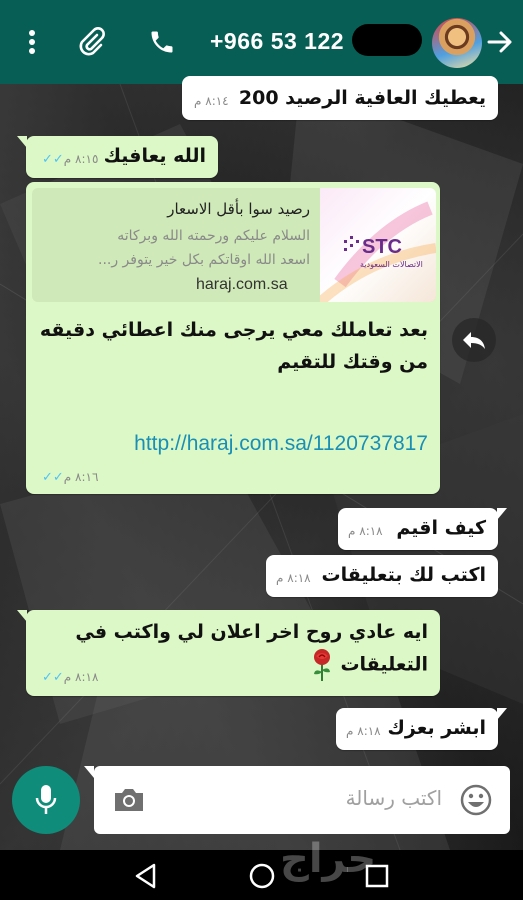 The width and height of the screenshot is (523, 900). I want to click on message-link: http://haraj.com.sa/1120737817, so click(281, 444).